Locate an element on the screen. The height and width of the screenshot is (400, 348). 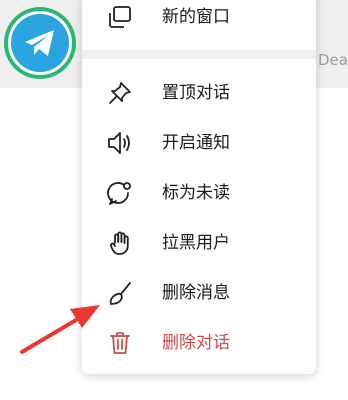
trash-icon is located at coordinates (120, 343).